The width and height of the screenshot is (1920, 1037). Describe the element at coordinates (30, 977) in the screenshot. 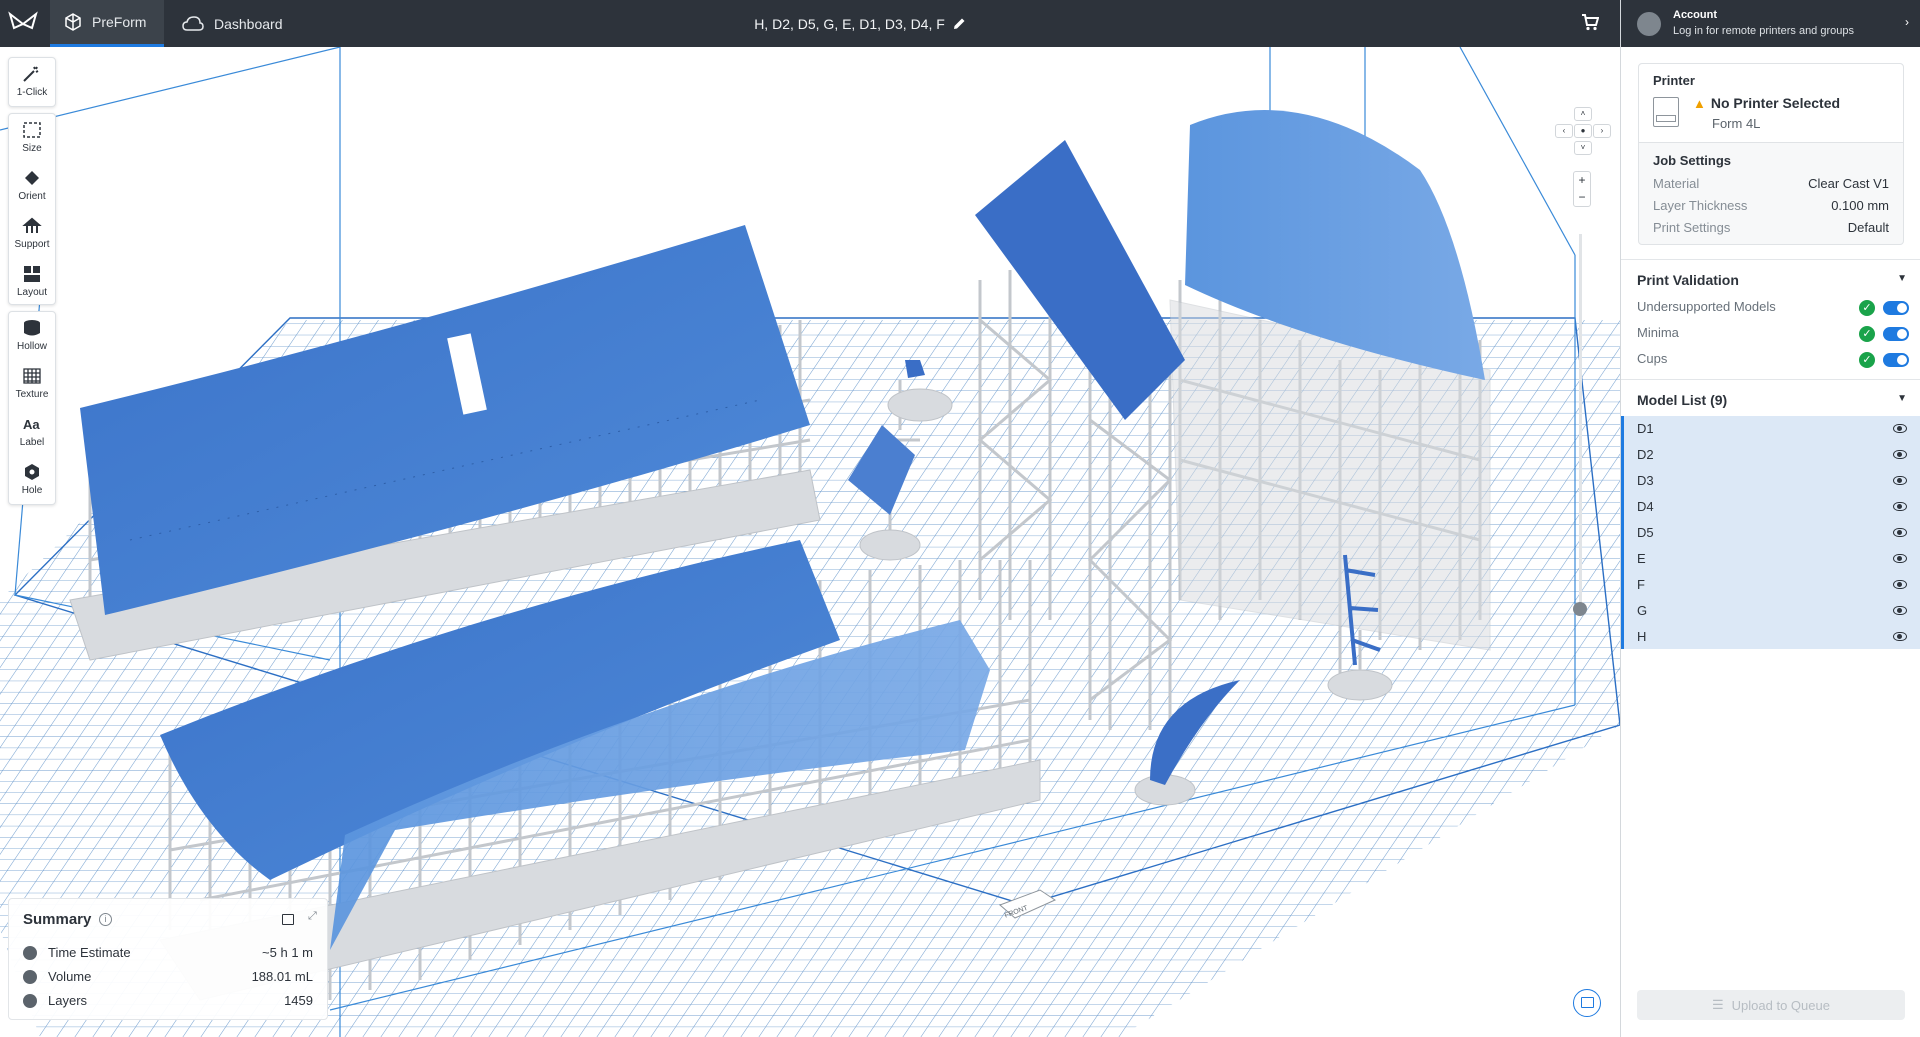

I see `volume-icon` at that location.